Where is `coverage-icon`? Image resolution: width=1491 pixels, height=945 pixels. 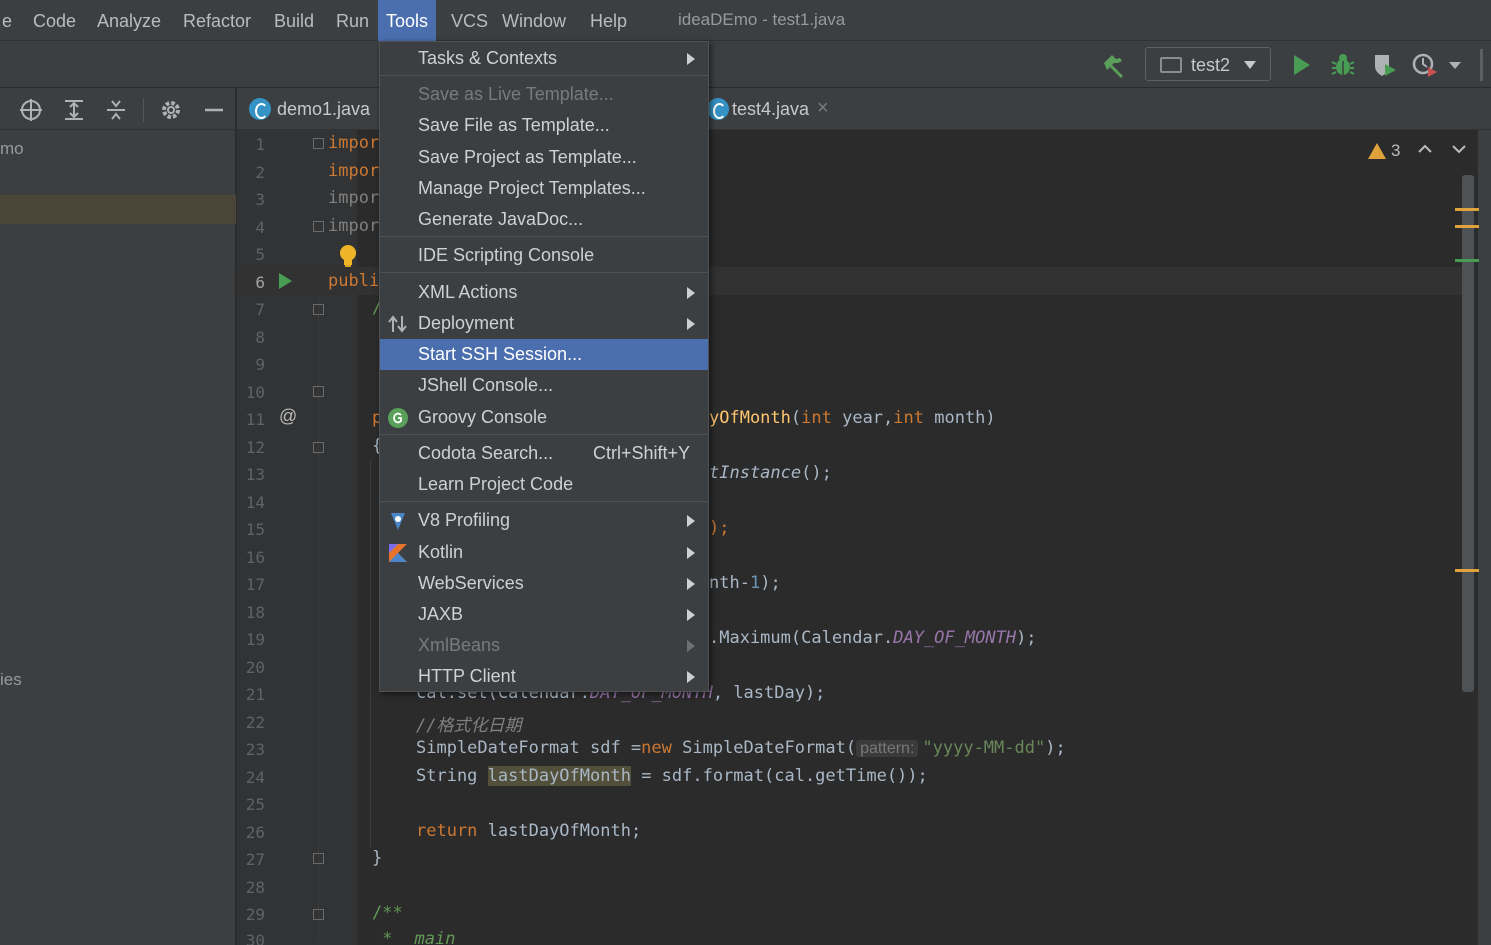
coverage-icon is located at coordinates (1385, 65).